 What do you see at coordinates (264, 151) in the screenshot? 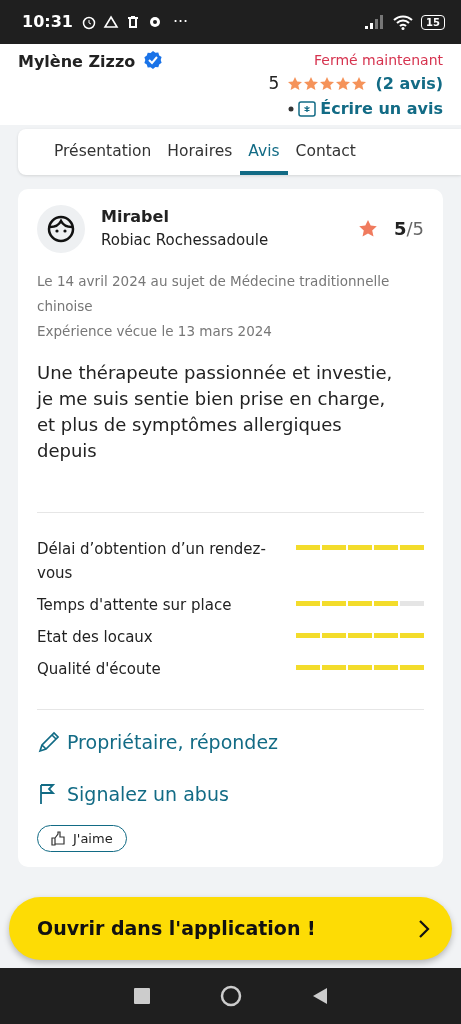
I see `tab: Avis` at bounding box center [264, 151].